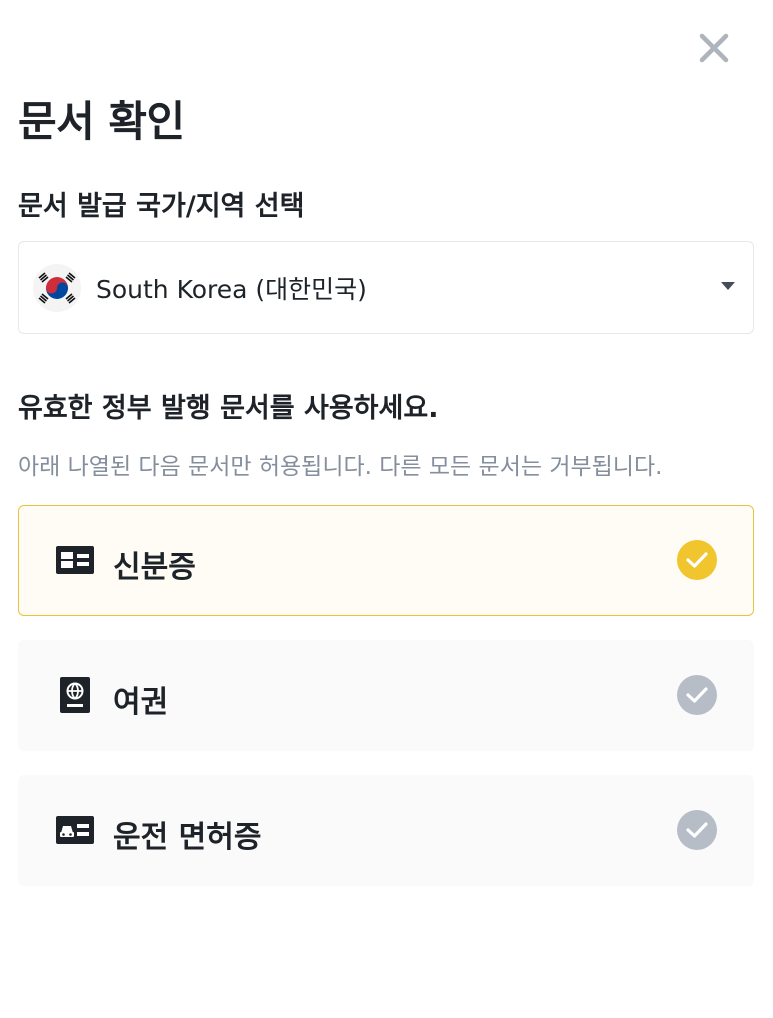 This screenshot has height=1018, width=773. What do you see at coordinates (231, 289) in the screenshot?
I see `country-select-value: South Korea (대한민국)` at bounding box center [231, 289].